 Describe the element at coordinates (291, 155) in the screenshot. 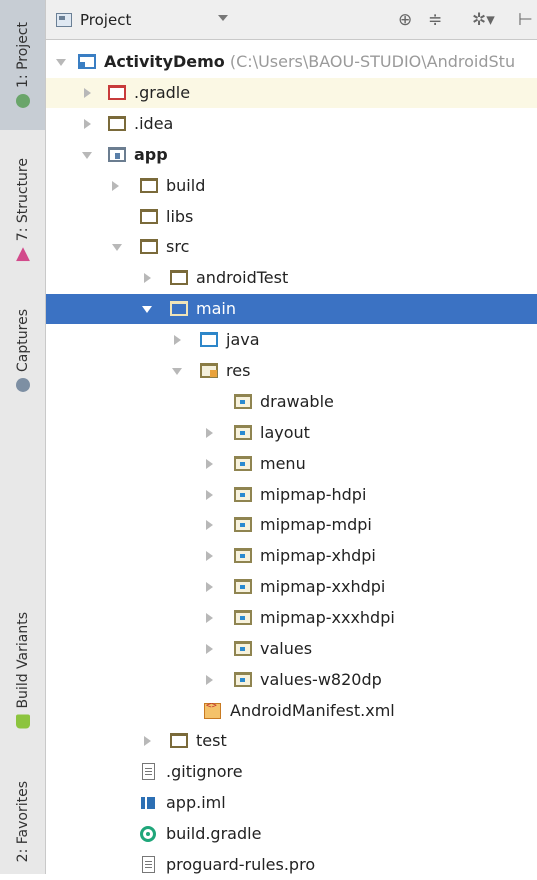

I see `tree-row-app: app` at that location.